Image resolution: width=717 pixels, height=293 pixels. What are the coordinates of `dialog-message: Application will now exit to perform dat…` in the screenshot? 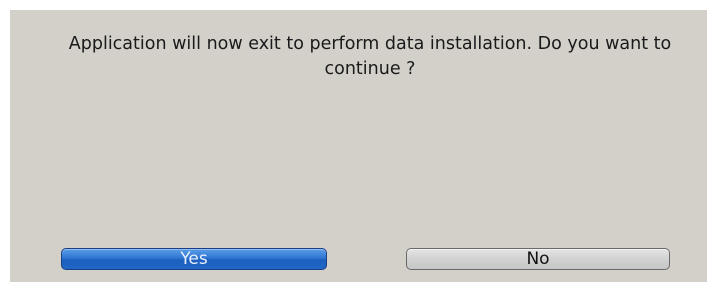 It's located at (370, 56).